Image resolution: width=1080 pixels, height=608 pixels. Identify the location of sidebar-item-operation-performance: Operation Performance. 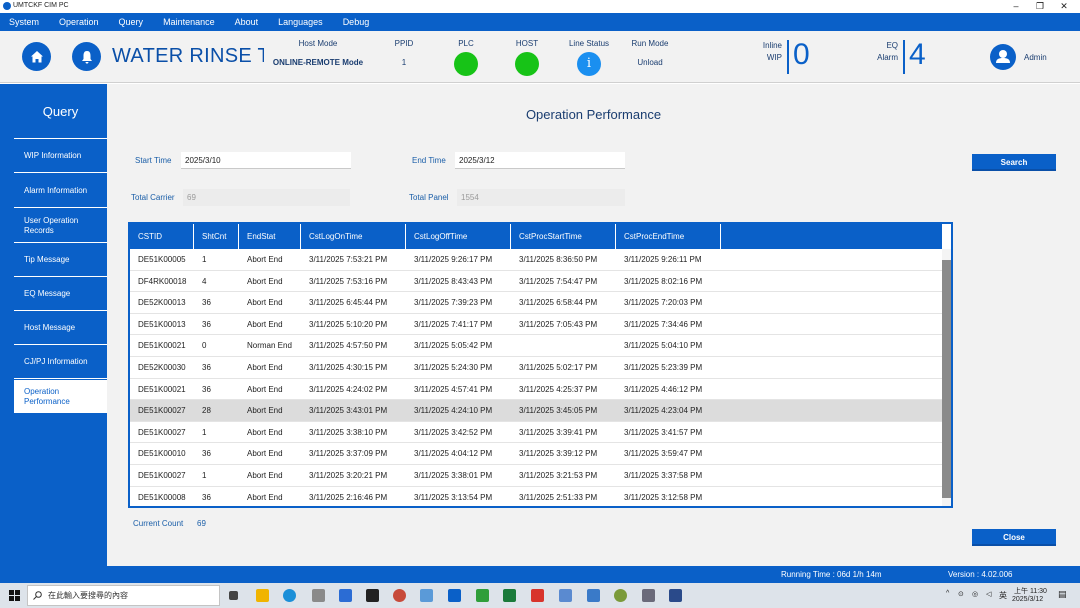
(60, 396).